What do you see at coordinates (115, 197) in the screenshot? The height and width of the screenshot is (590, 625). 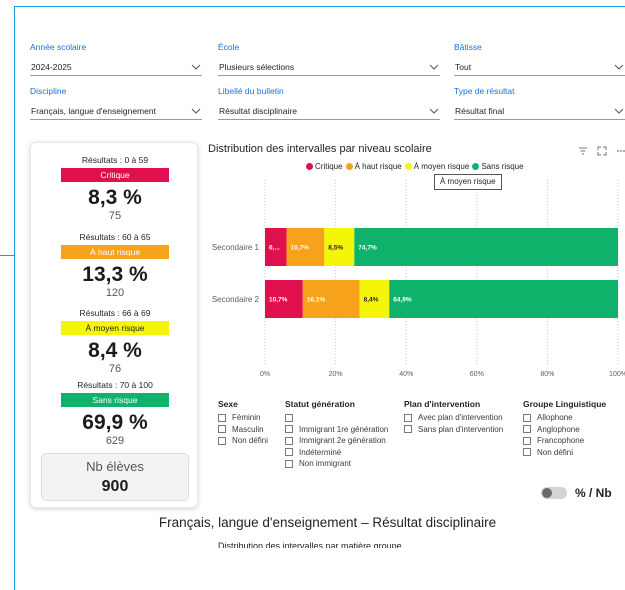 I see `kpi-percent: 8,3 %` at bounding box center [115, 197].